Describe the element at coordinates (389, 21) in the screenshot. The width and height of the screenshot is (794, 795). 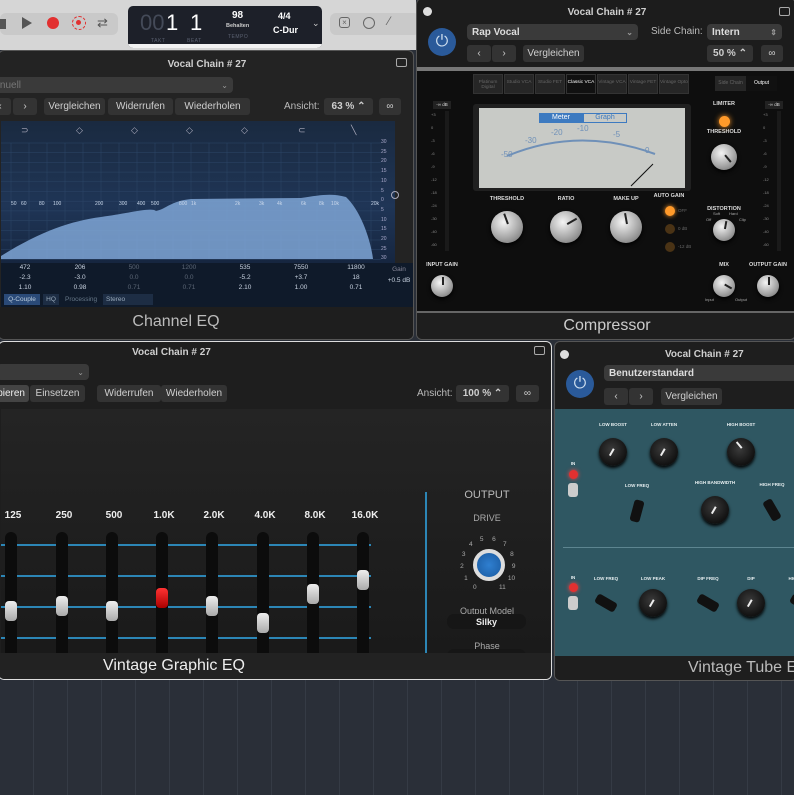
I see `tuner-icon: ⁄` at that location.